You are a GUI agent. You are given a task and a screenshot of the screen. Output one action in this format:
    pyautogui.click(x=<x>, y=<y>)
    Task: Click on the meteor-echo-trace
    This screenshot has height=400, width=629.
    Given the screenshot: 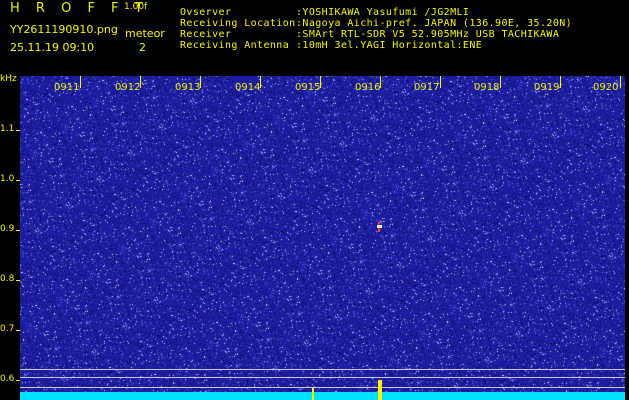 What is the action you would take?
    pyautogui.click(x=379, y=227)
    